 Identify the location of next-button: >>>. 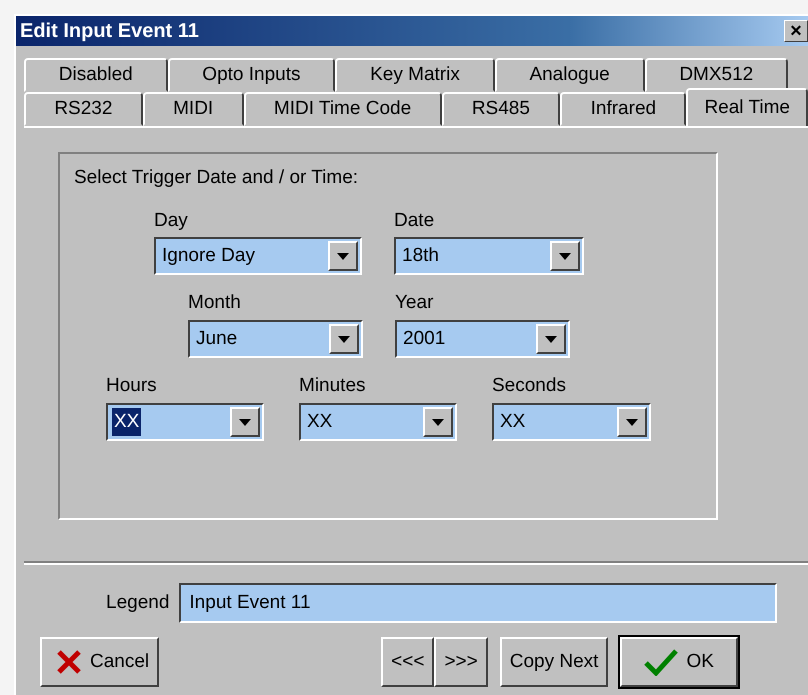
(461, 662).